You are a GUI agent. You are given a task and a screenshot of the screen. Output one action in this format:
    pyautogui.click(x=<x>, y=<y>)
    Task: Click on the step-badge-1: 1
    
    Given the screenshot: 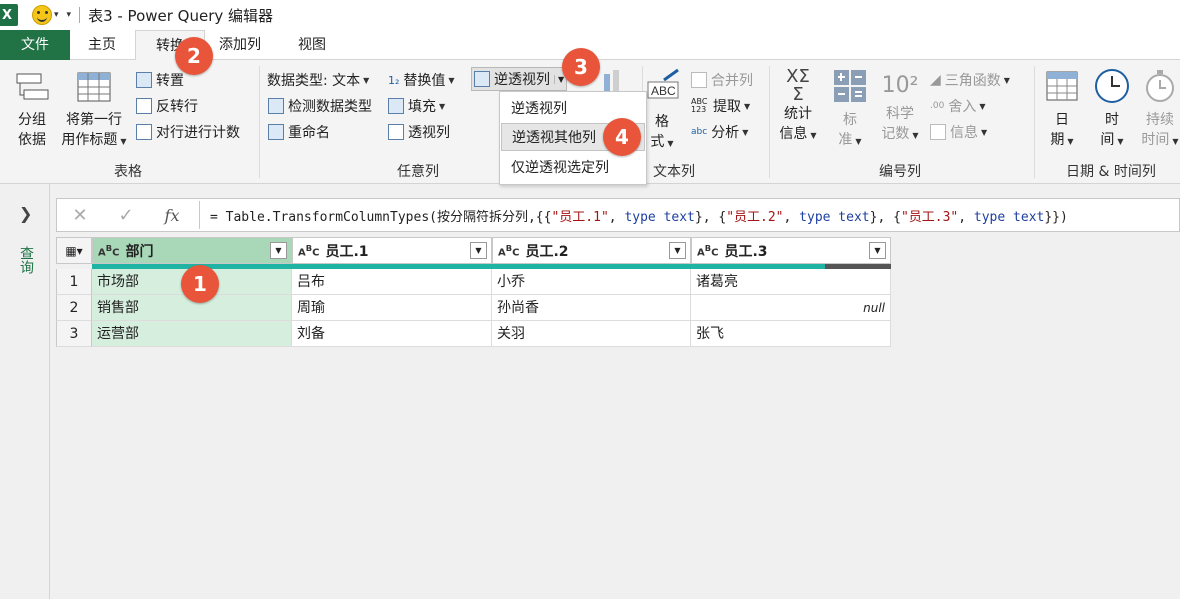 What is the action you would take?
    pyautogui.click(x=200, y=284)
    